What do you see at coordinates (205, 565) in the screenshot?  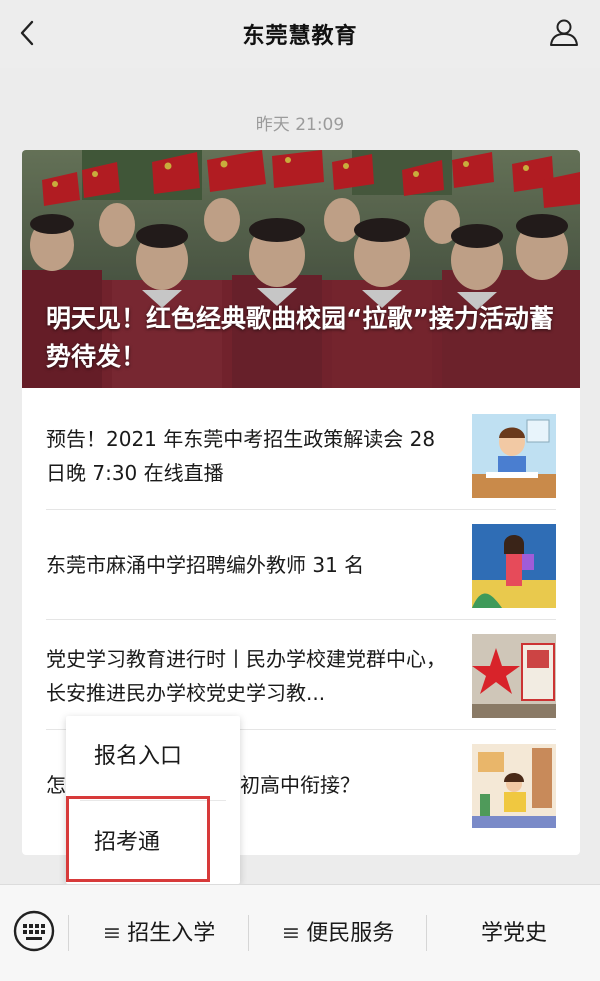 I see `article-title: 东莞市麻涌中学招聘编外教师 31 名` at bounding box center [205, 565].